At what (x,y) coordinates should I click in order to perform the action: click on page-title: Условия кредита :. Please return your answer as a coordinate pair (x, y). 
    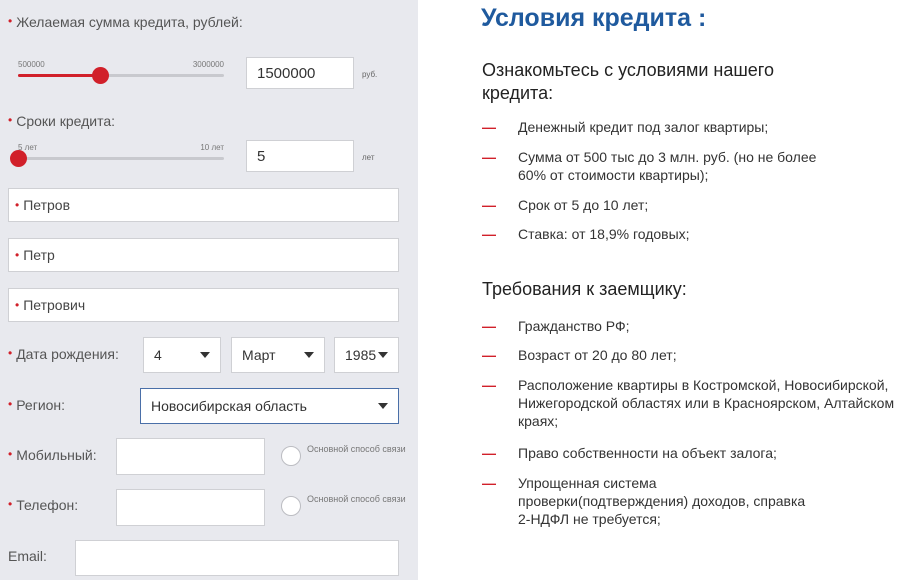
    Looking at the image, I should click on (594, 18).